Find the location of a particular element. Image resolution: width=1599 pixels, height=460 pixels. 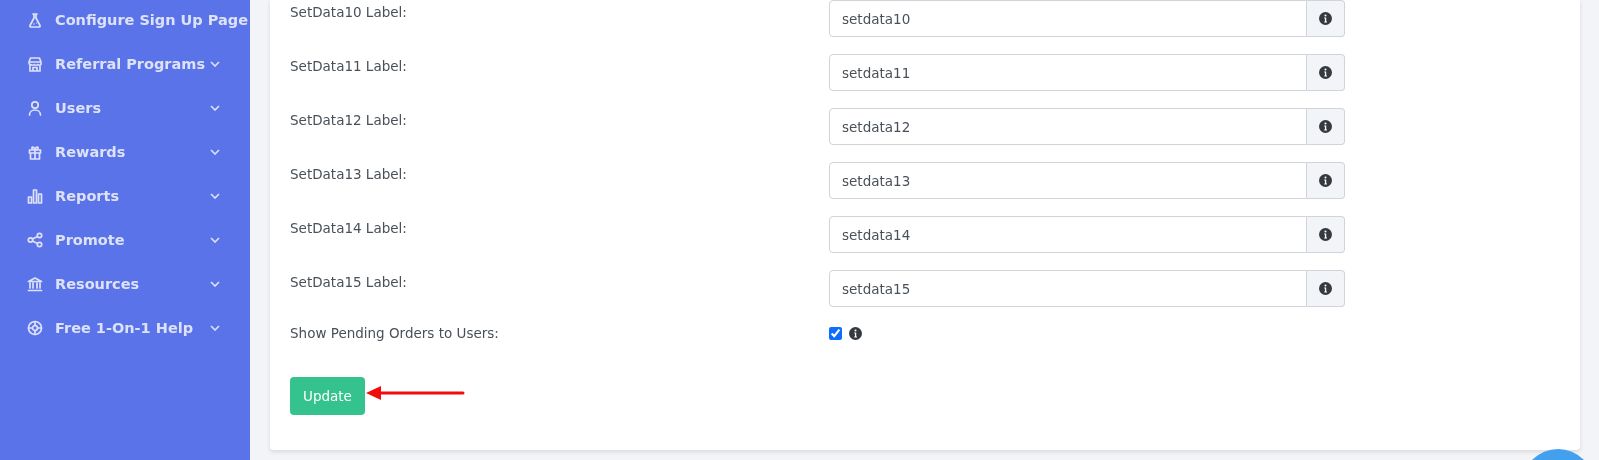

field-label: SetData13 Label: is located at coordinates (349, 174).